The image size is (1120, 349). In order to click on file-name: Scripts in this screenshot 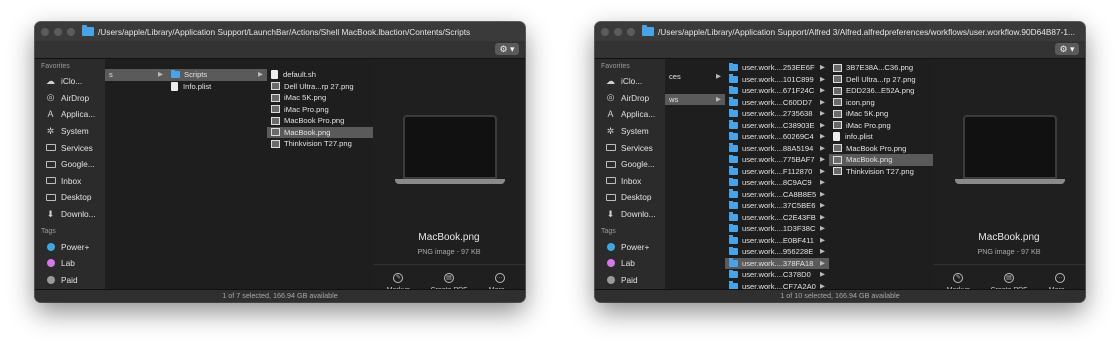, I will do `click(196, 75)`.